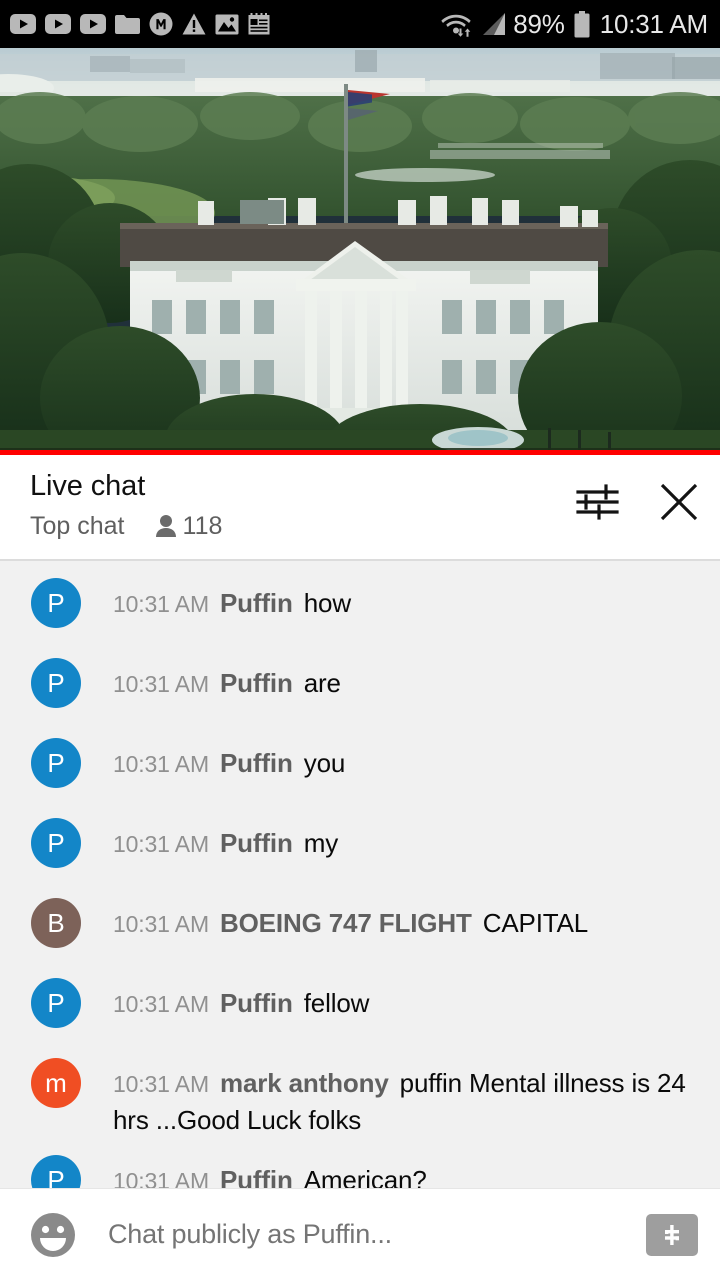  Describe the element at coordinates (321, 843) in the screenshot. I see `message-text: my` at that location.